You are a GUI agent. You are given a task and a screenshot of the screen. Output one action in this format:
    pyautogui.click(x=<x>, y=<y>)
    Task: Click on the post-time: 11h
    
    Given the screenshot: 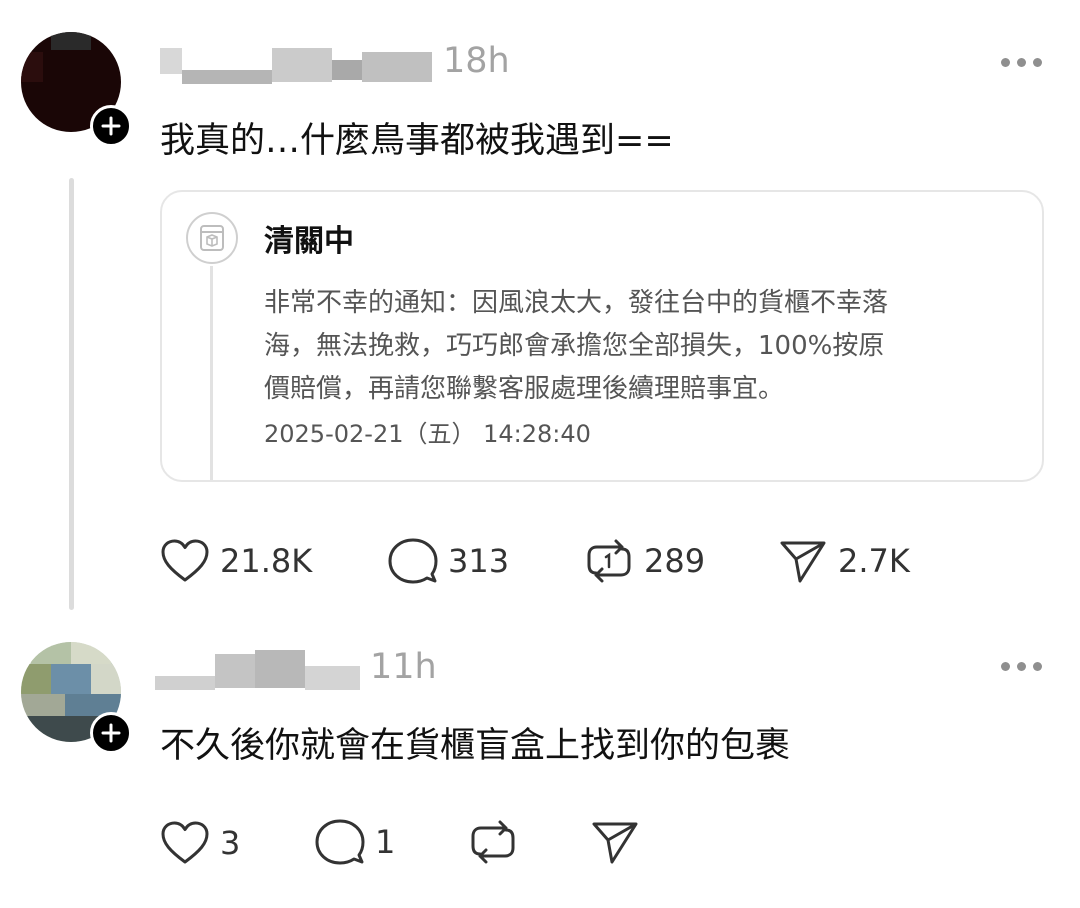 What is the action you would take?
    pyautogui.click(x=403, y=667)
    